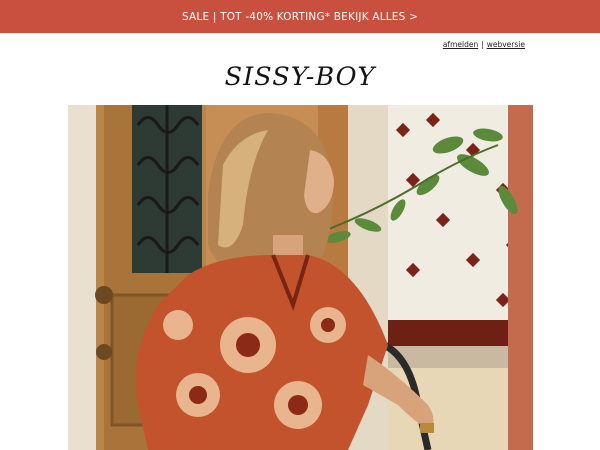 Image resolution: width=600 pixels, height=450 pixels. I want to click on unsubscribe-link: afmelden, so click(460, 44).